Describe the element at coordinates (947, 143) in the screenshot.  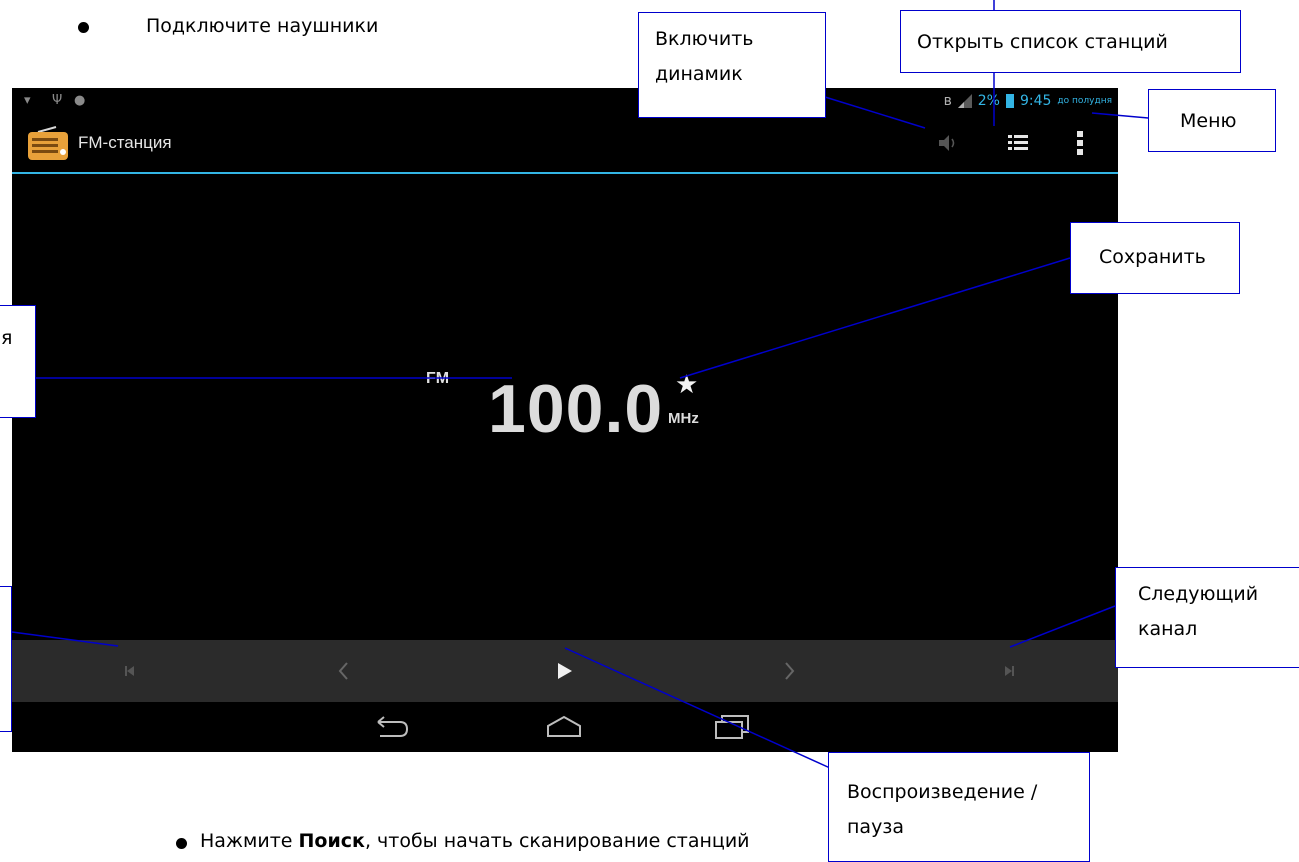
I see `speaker-icon` at that location.